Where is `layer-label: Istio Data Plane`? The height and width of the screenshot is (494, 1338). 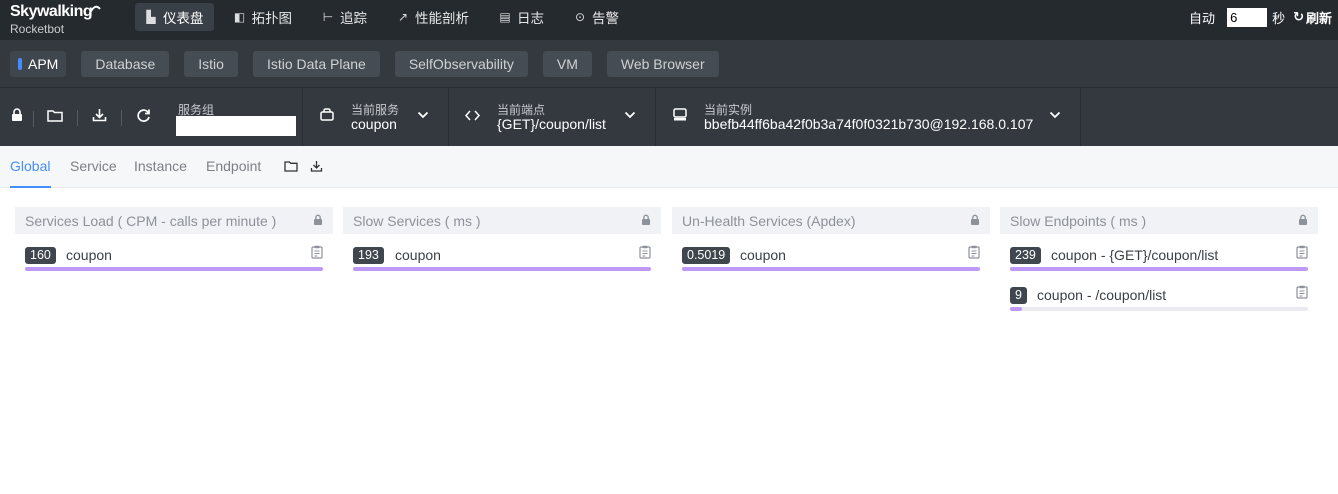 layer-label: Istio Data Plane is located at coordinates (316, 64).